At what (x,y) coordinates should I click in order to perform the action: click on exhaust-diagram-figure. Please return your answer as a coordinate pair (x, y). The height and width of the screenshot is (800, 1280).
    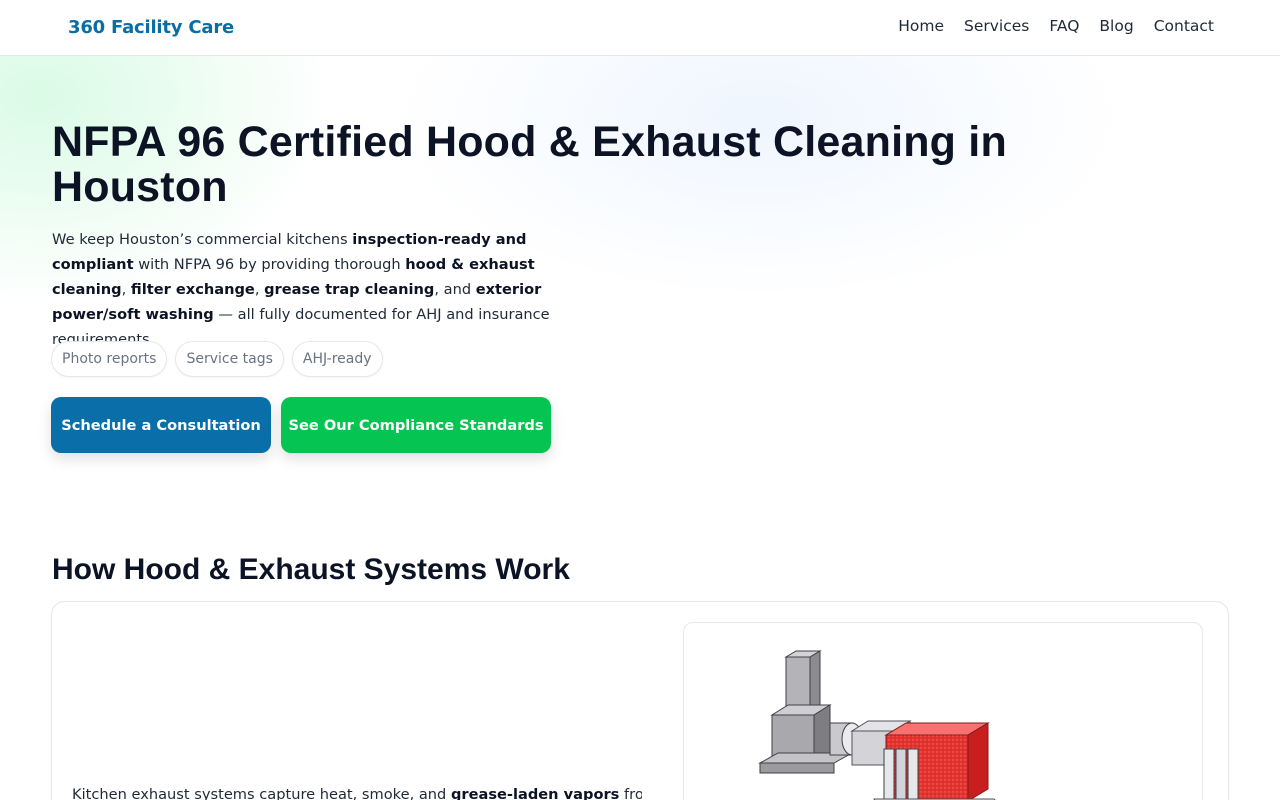
    Looking at the image, I should click on (943, 711).